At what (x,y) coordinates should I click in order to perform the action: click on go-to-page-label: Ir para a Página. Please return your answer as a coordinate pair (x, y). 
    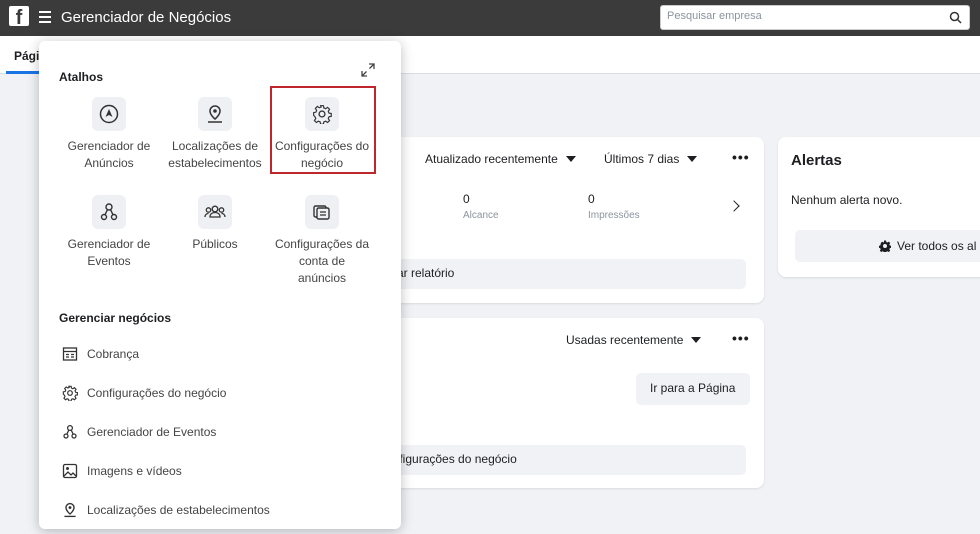
    Looking at the image, I should click on (693, 388).